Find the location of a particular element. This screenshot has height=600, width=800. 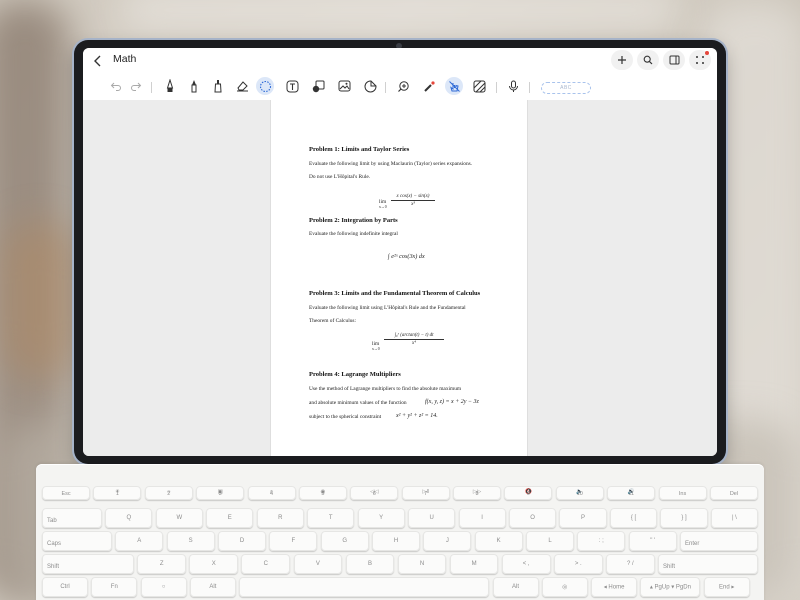

fn-key: ▷▷ 8 is located at coordinates (477, 493).